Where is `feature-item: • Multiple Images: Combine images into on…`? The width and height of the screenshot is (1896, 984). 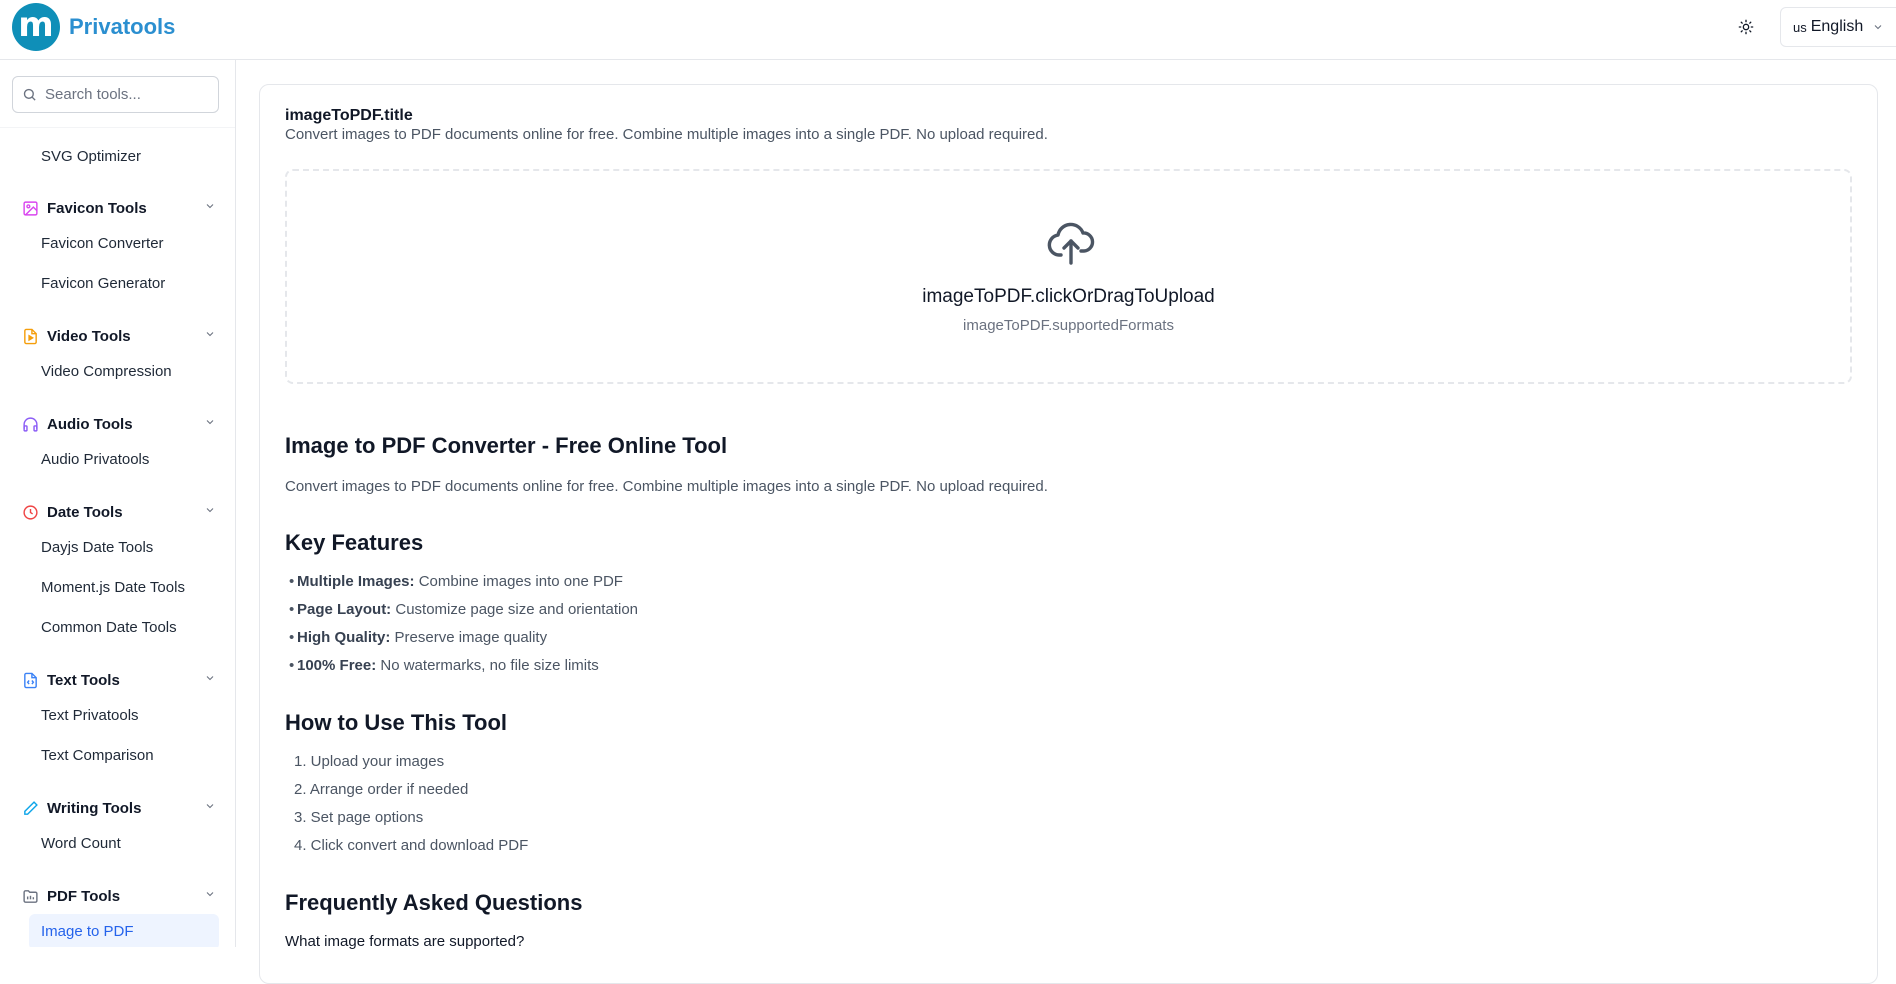 feature-item: • Multiple Images: Combine images into on… is located at coordinates (456, 581).